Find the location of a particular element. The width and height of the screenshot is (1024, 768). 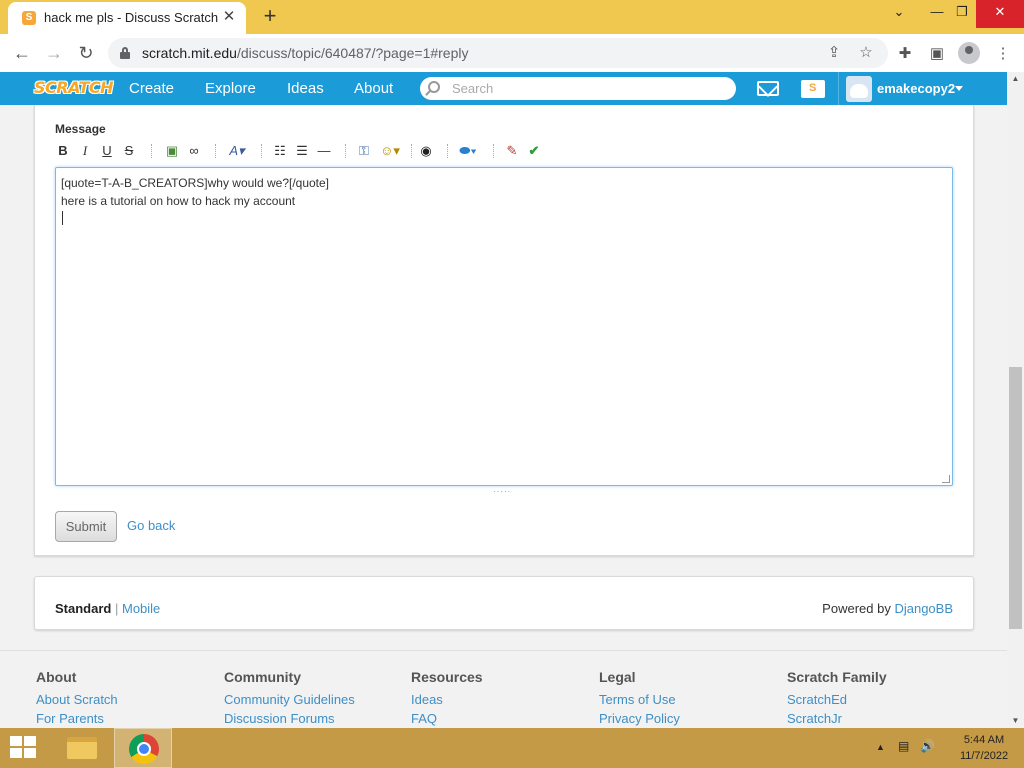

nav-about: About is located at coordinates (373, 88).